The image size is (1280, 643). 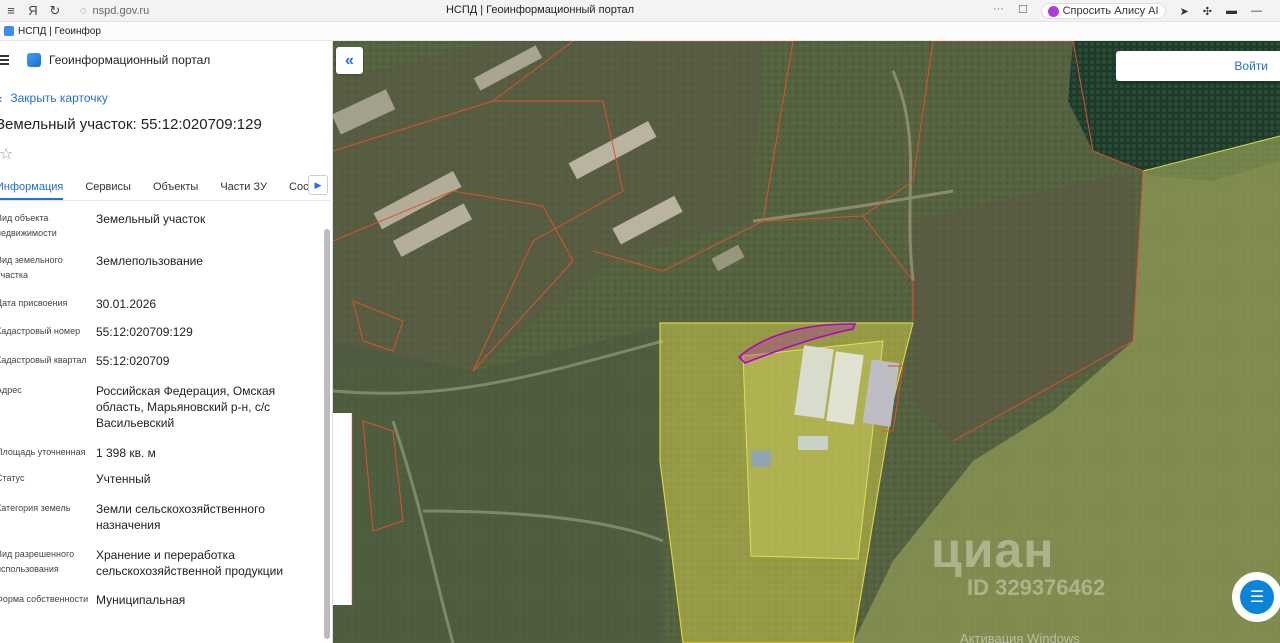 I want to click on property-label: Кадастровый квартал, so click(x=43, y=360).